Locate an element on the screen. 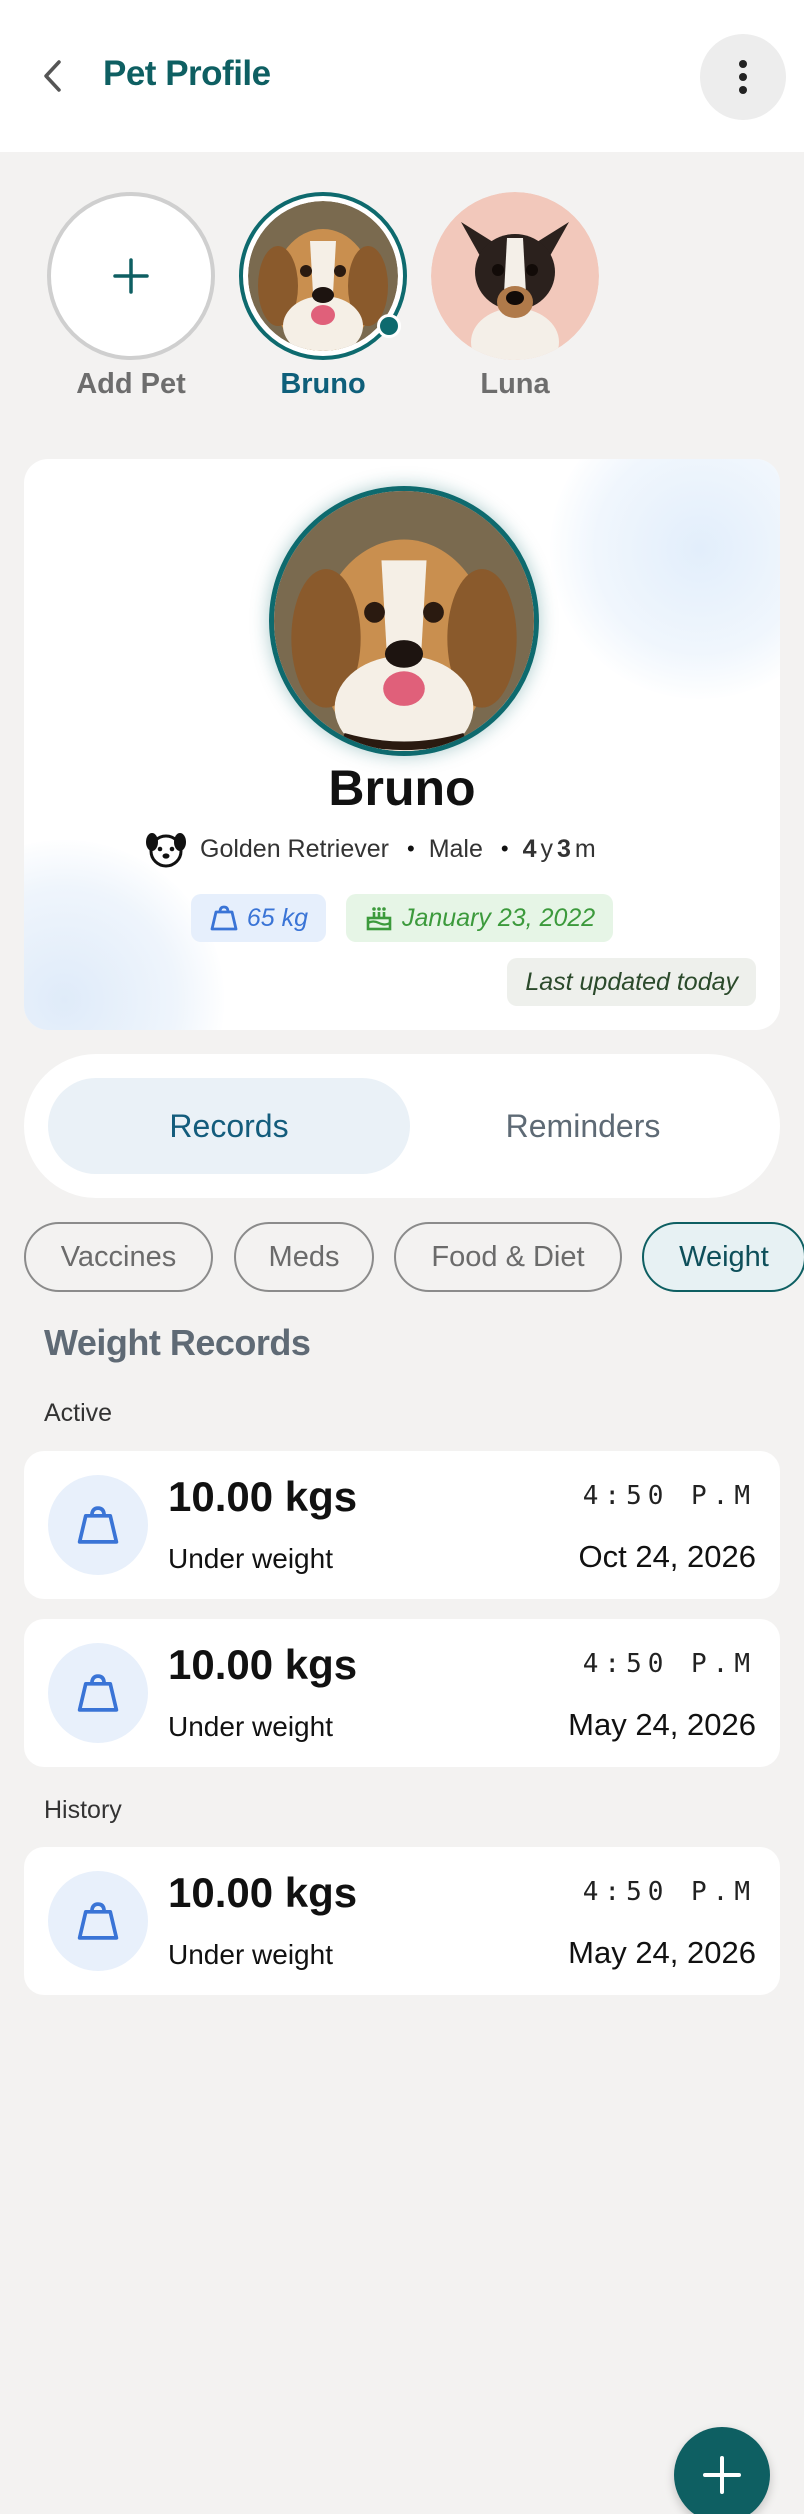 The height and width of the screenshot is (2514, 804). more-vertical-icon is located at coordinates (743, 77).